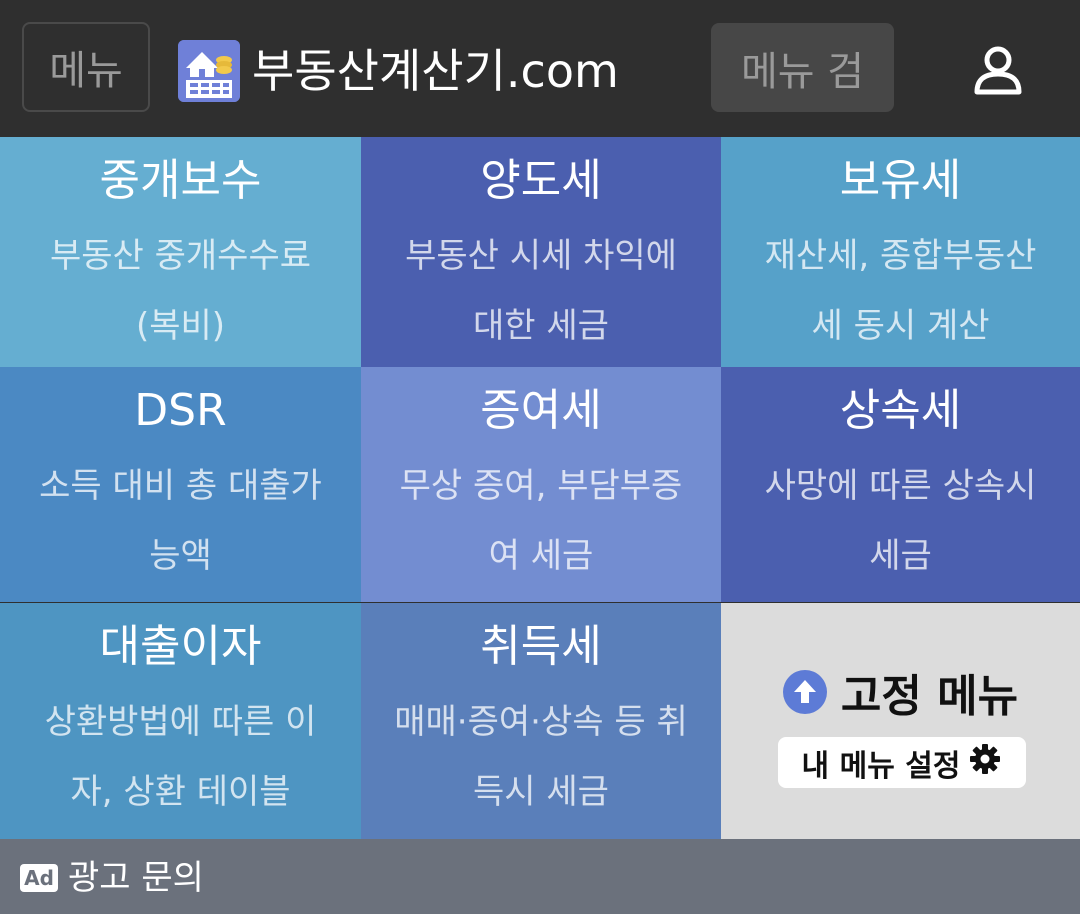 Image resolution: width=1080 pixels, height=914 pixels. Describe the element at coordinates (541, 521) in the screenshot. I see `tile-description: 무상 증여, 부담부증여 세금` at that location.